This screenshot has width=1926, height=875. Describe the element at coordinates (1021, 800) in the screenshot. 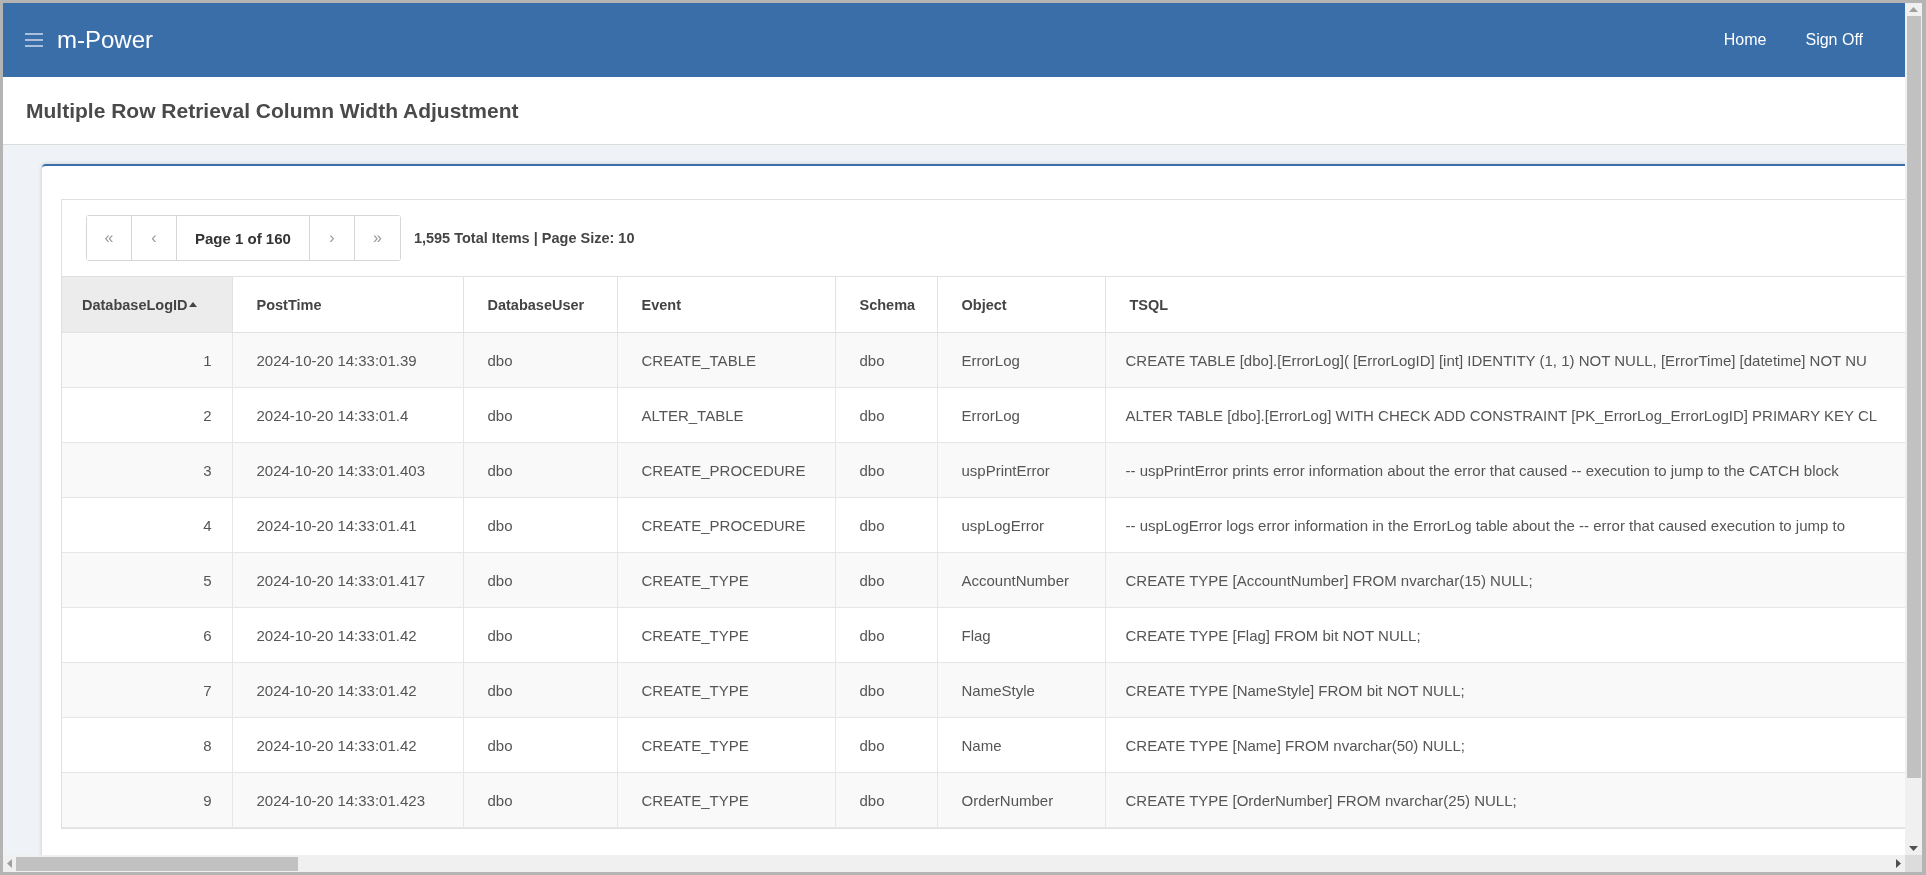

I see `table-cell: OrderNumber` at that location.